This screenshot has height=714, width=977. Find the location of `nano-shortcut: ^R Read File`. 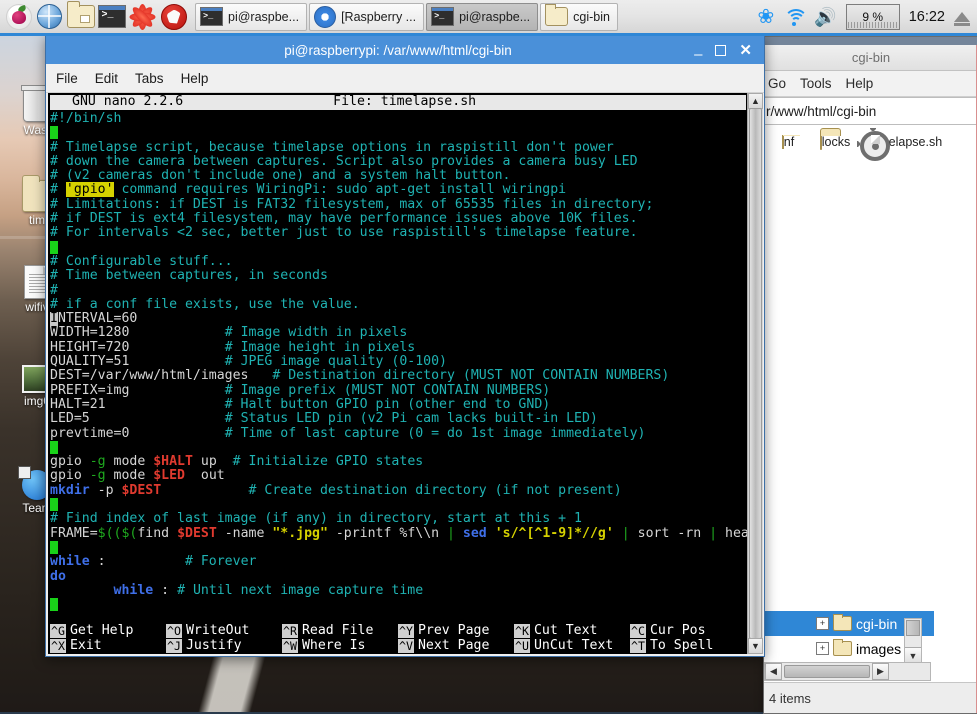

nano-shortcut: ^R Read File is located at coordinates (340, 630).